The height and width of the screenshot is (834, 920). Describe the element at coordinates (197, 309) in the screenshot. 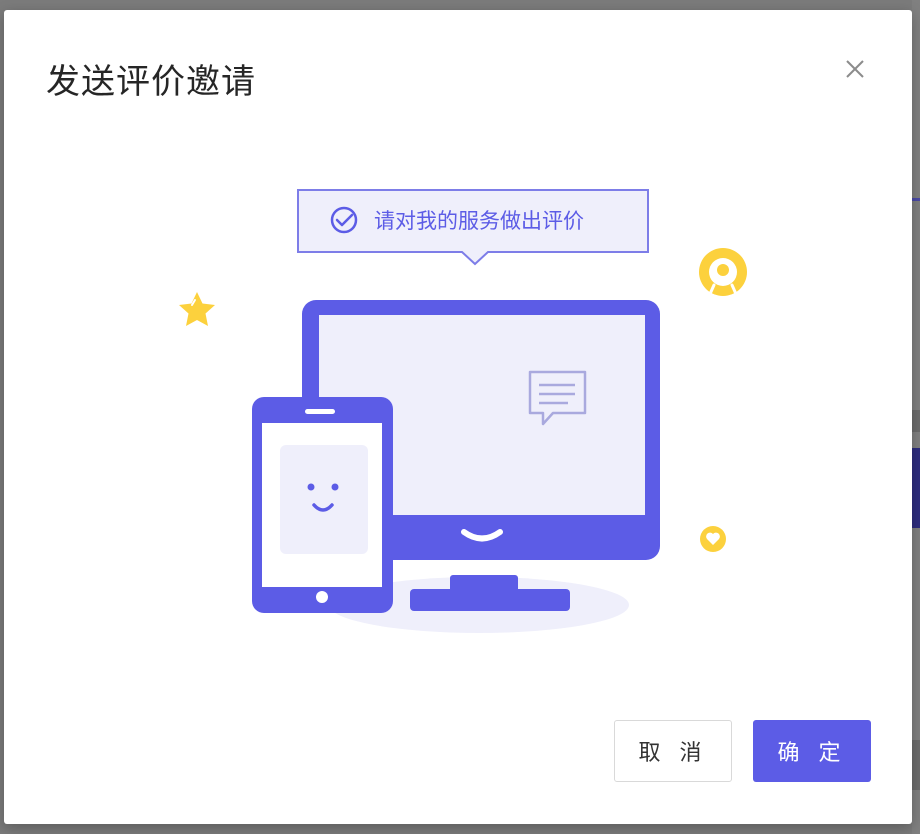

I see `star-icon` at that location.